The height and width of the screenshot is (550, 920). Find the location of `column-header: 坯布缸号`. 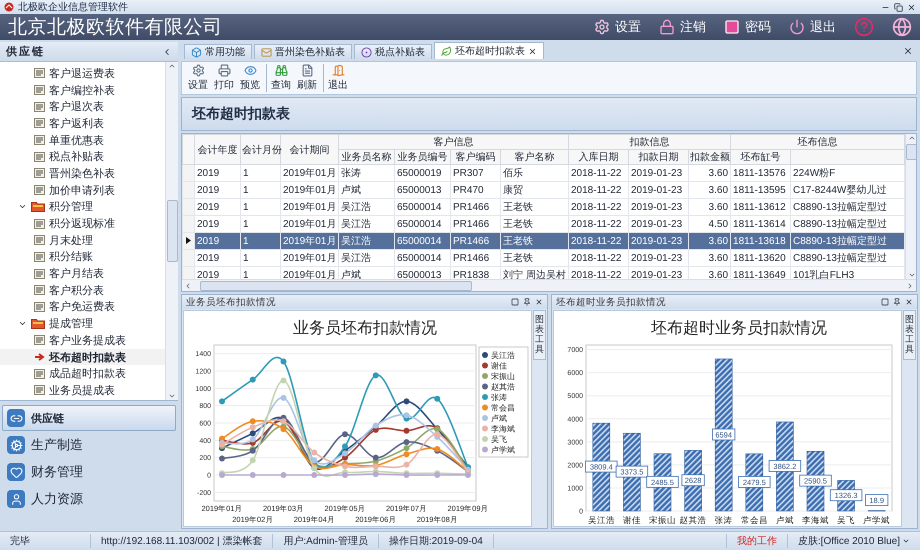

column-header: 坯布缸号 is located at coordinates (760, 157).